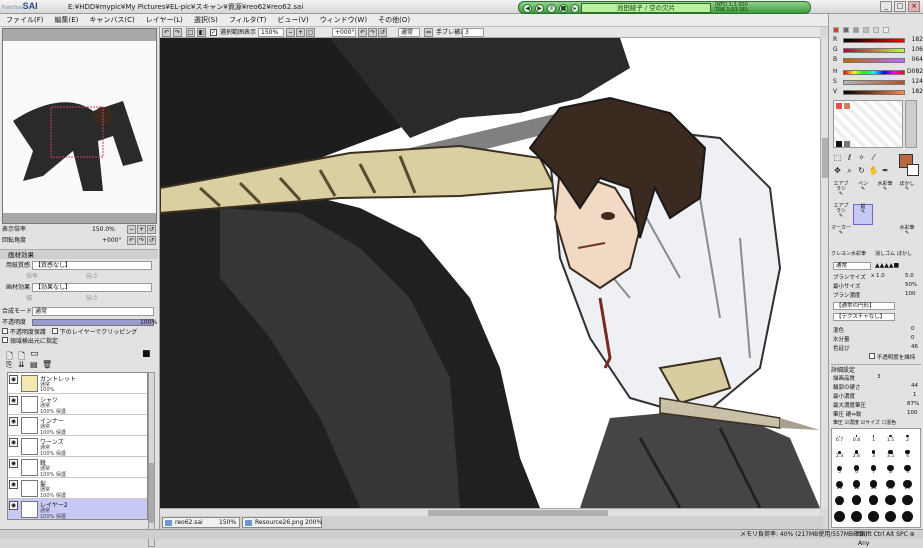  I want to click on brush-size-preset: 2, so click(907, 436).